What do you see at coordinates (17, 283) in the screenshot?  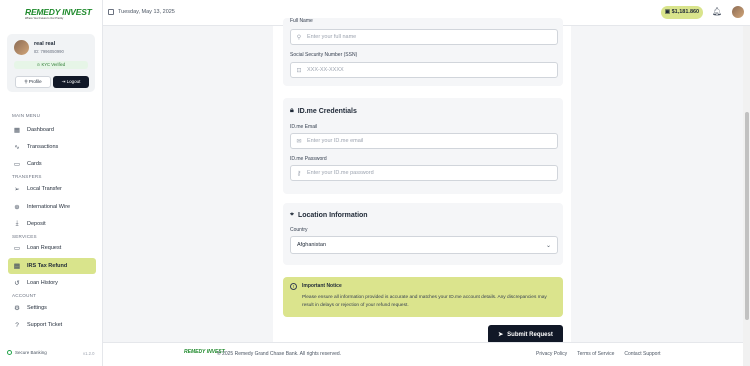 I see `history-icon: ↺` at bounding box center [17, 283].